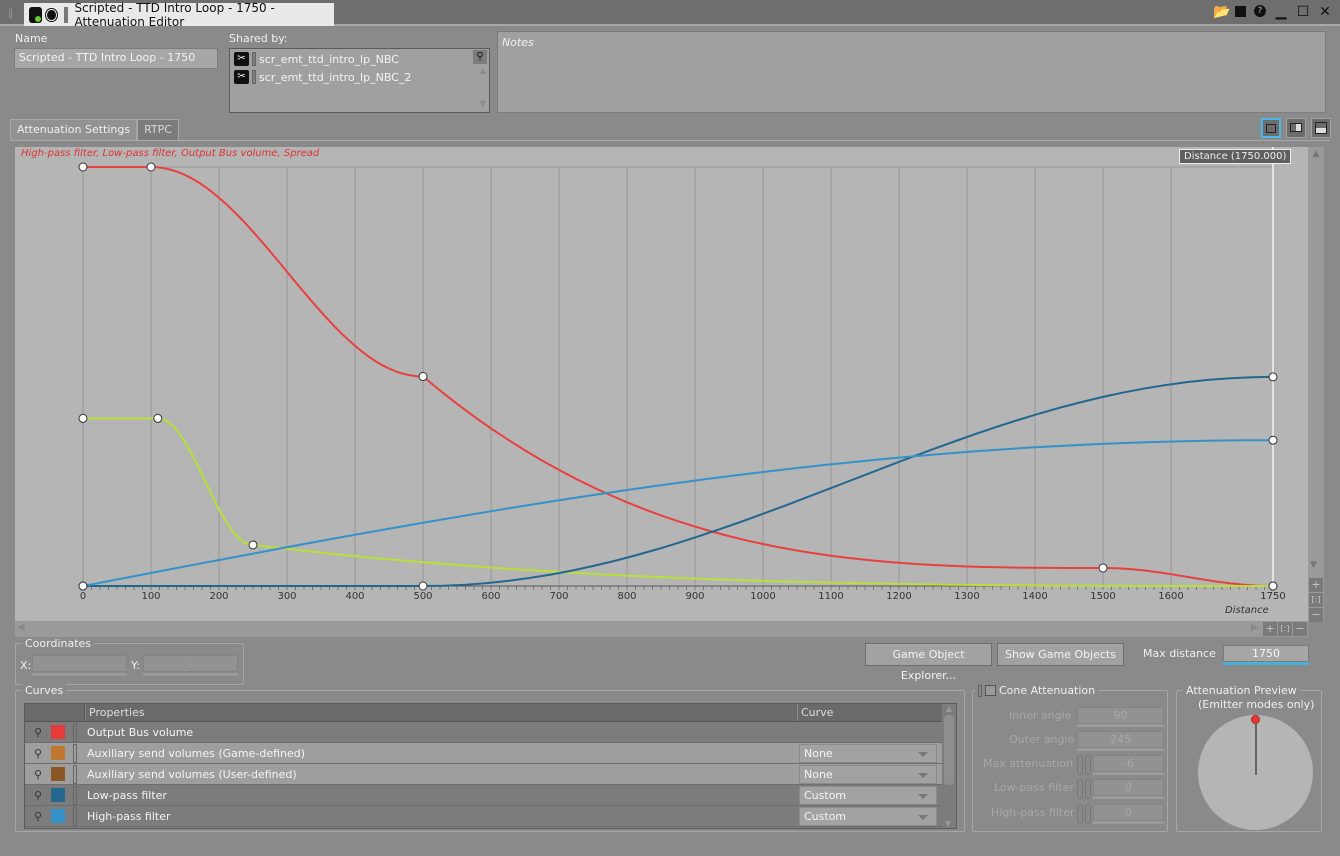  I want to click on zoom-in-y-button: +, so click(1316, 585).